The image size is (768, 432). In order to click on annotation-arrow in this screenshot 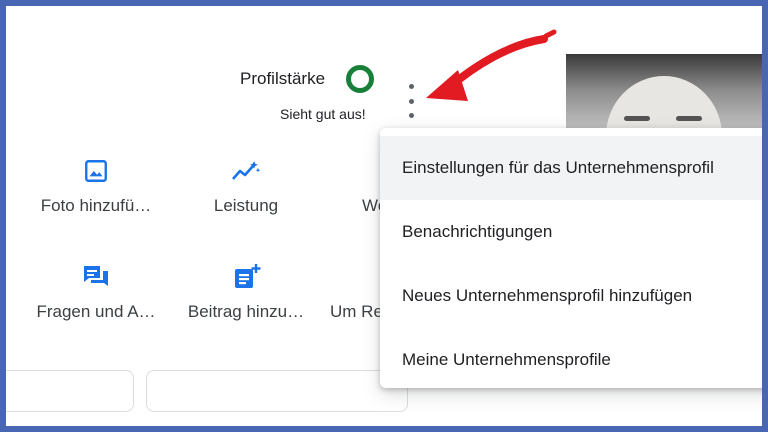, I will do `click(491, 65)`.